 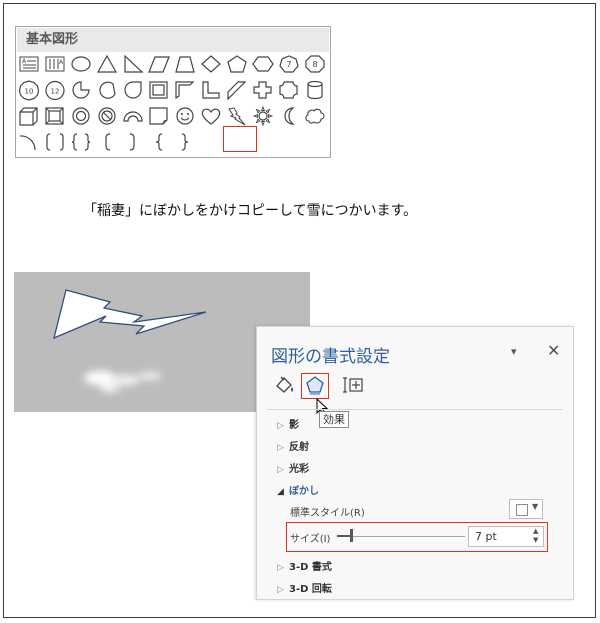 I want to click on double-brace-icon, so click(x=82, y=144).